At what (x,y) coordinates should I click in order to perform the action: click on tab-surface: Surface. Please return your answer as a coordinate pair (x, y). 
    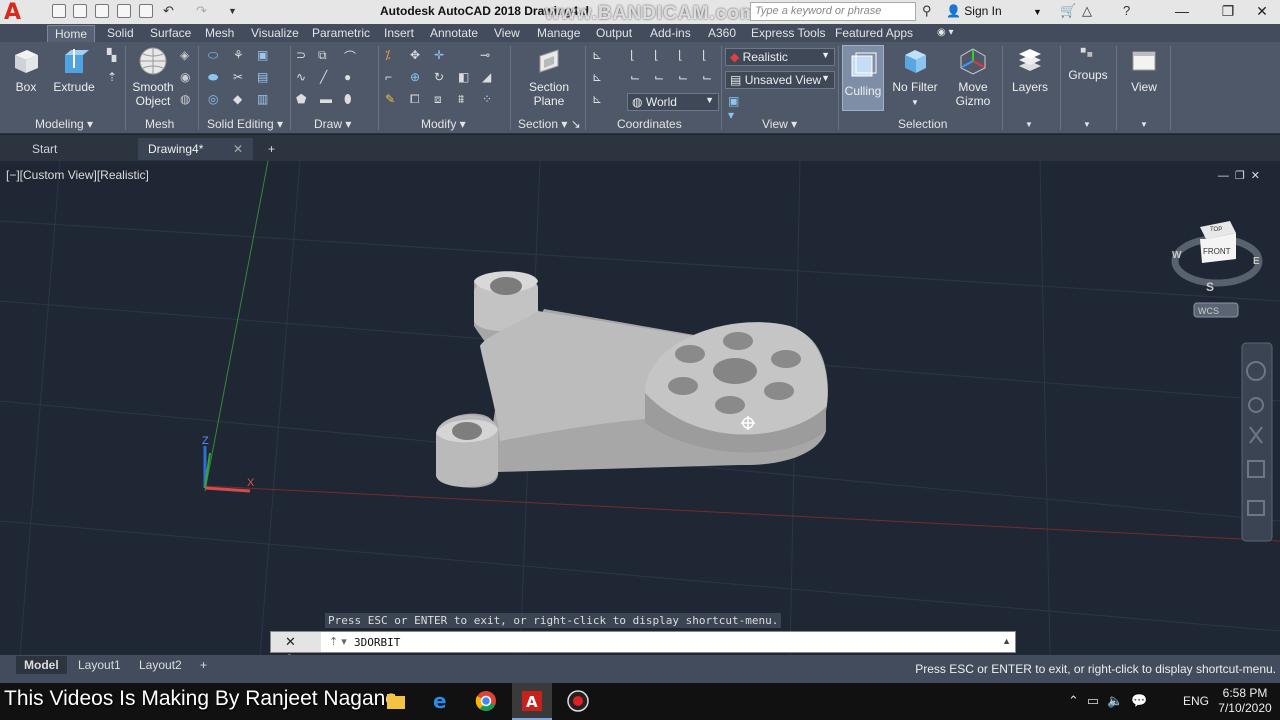
    Looking at the image, I should click on (170, 33).